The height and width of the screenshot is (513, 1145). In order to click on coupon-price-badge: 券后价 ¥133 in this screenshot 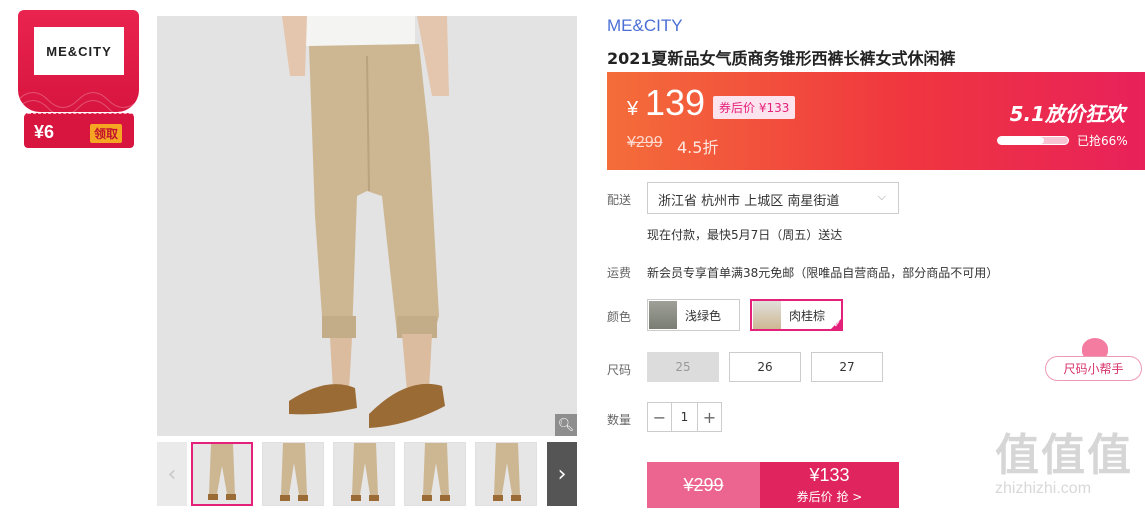, I will do `click(754, 107)`.